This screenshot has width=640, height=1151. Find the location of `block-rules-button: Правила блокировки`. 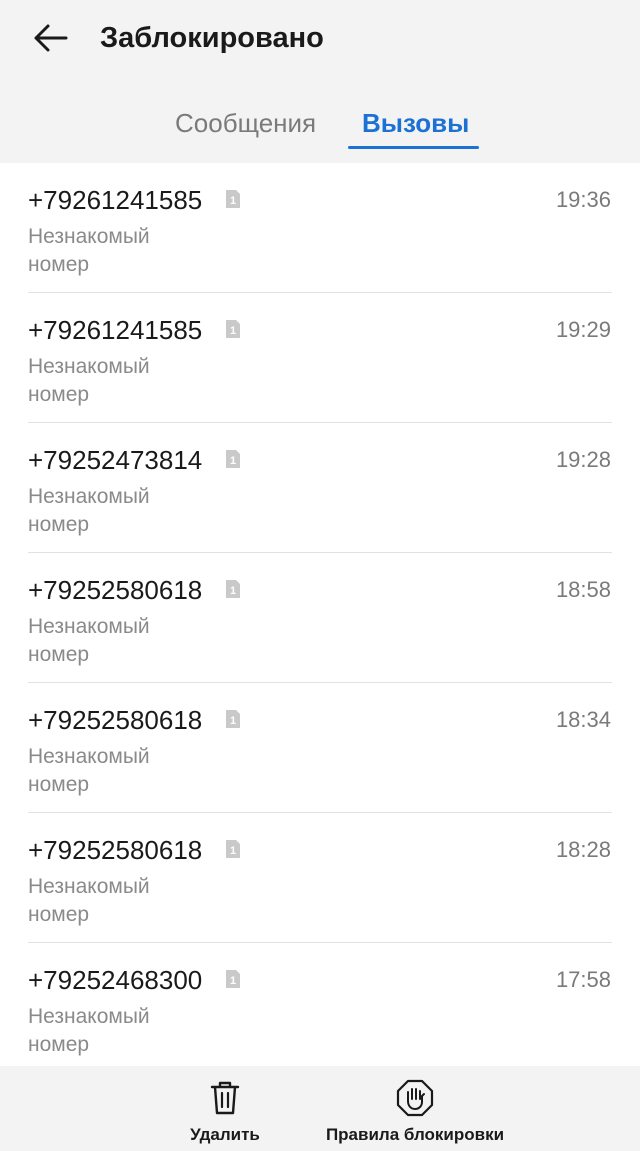

block-rules-button: Правила блокировки is located at coordinates (415, 1108).